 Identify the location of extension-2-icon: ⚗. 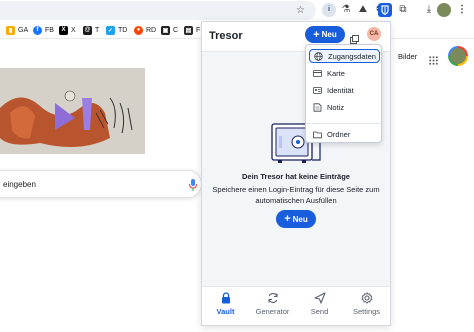
(346, 10).